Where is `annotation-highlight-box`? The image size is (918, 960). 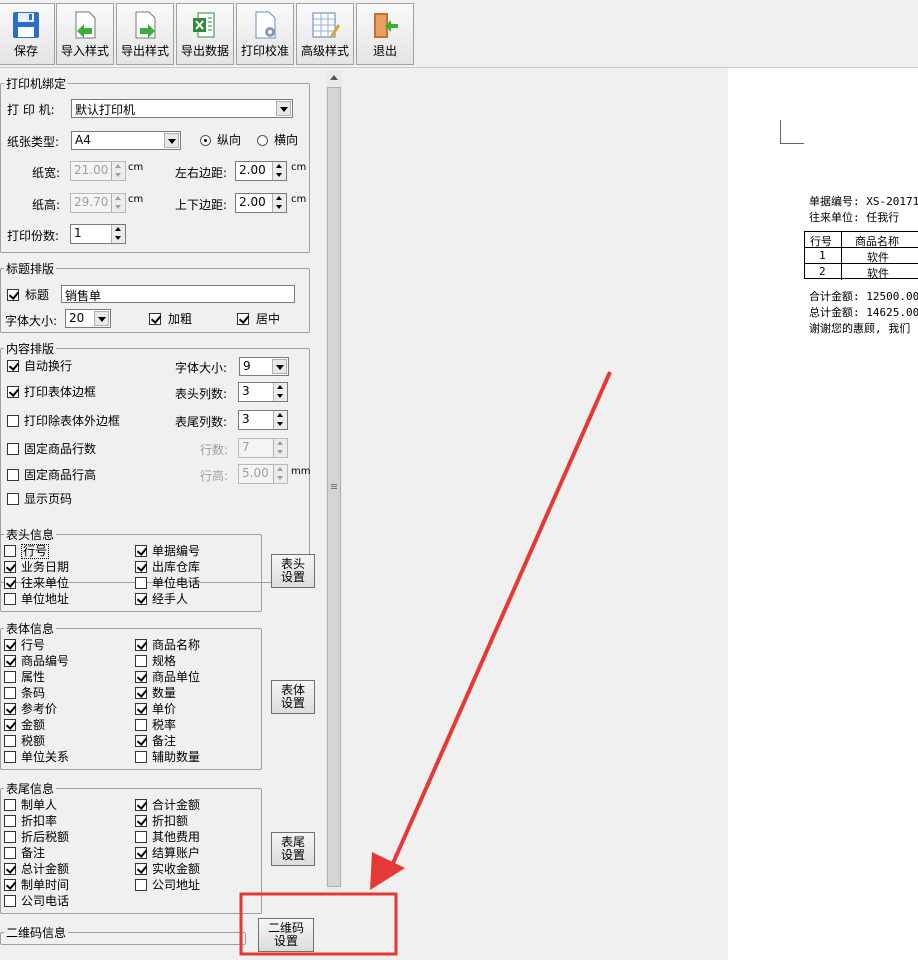 annotation-highlight-box is located at coordinates (318, 924).